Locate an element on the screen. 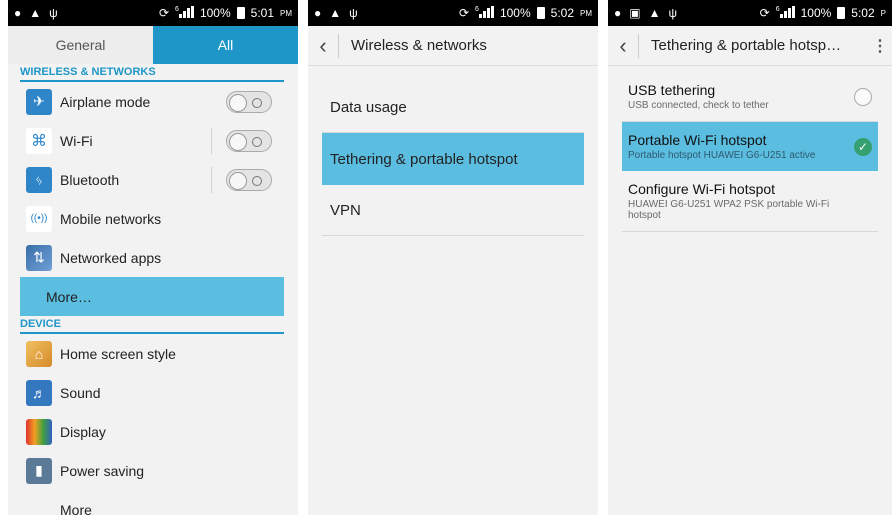  section-header-device: DEVICE is located at coordinates (152, 325).